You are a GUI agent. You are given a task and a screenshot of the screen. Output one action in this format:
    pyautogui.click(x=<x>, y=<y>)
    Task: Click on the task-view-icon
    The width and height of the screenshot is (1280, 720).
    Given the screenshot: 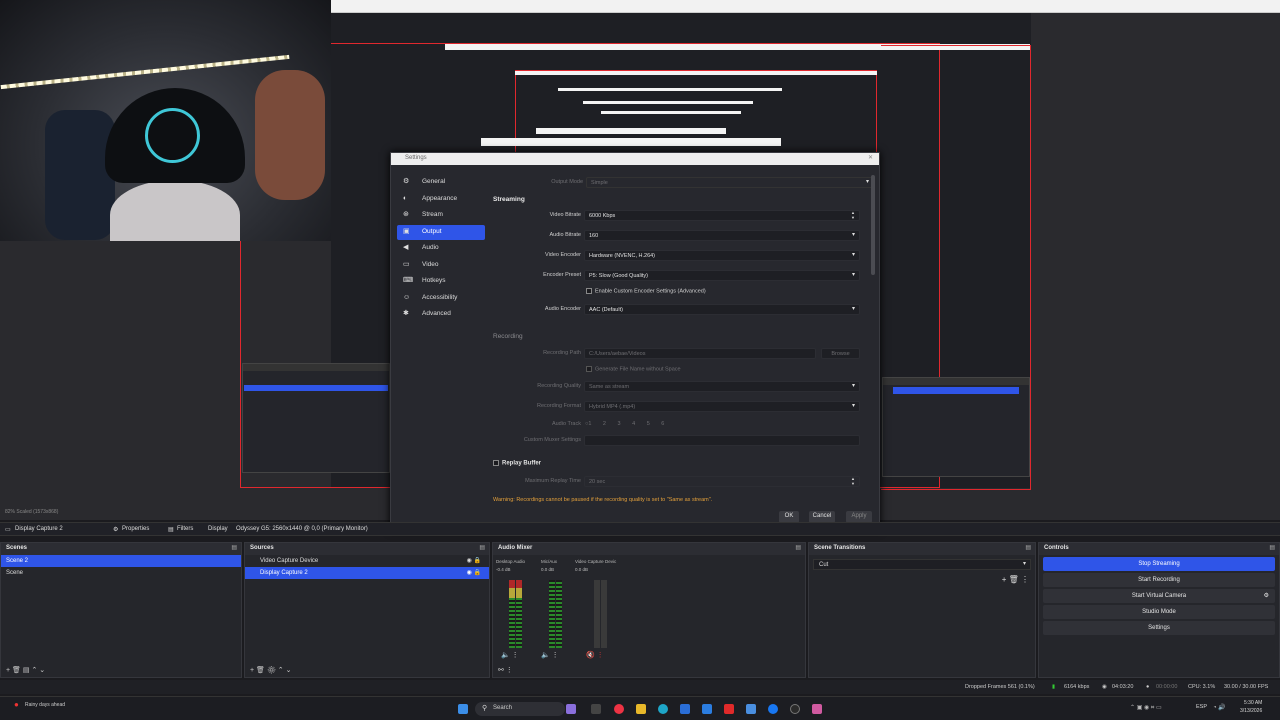 What is the action you would take?
    pyautogui.click(x=596, y=709)
    